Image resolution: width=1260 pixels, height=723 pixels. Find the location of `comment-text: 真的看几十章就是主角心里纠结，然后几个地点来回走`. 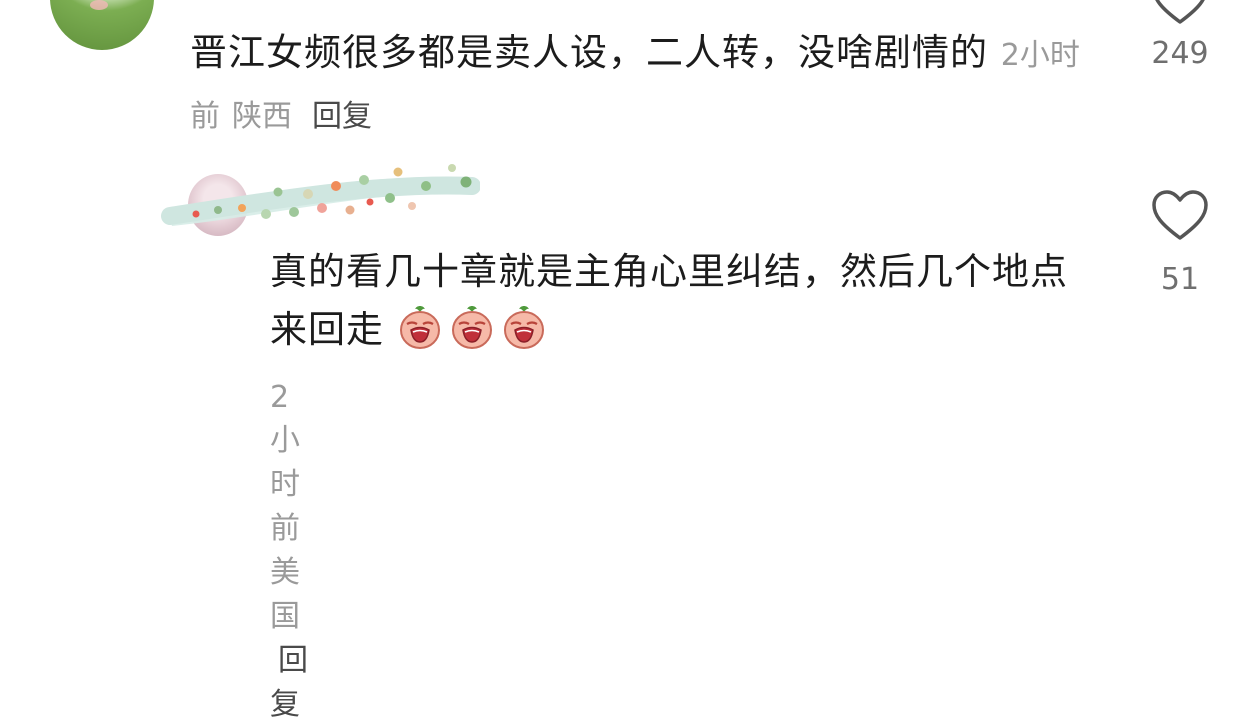

comment-text: 真的看几十章就是主角心里纠结，然后几个地点来回走 is located at coordinates (669, 300).